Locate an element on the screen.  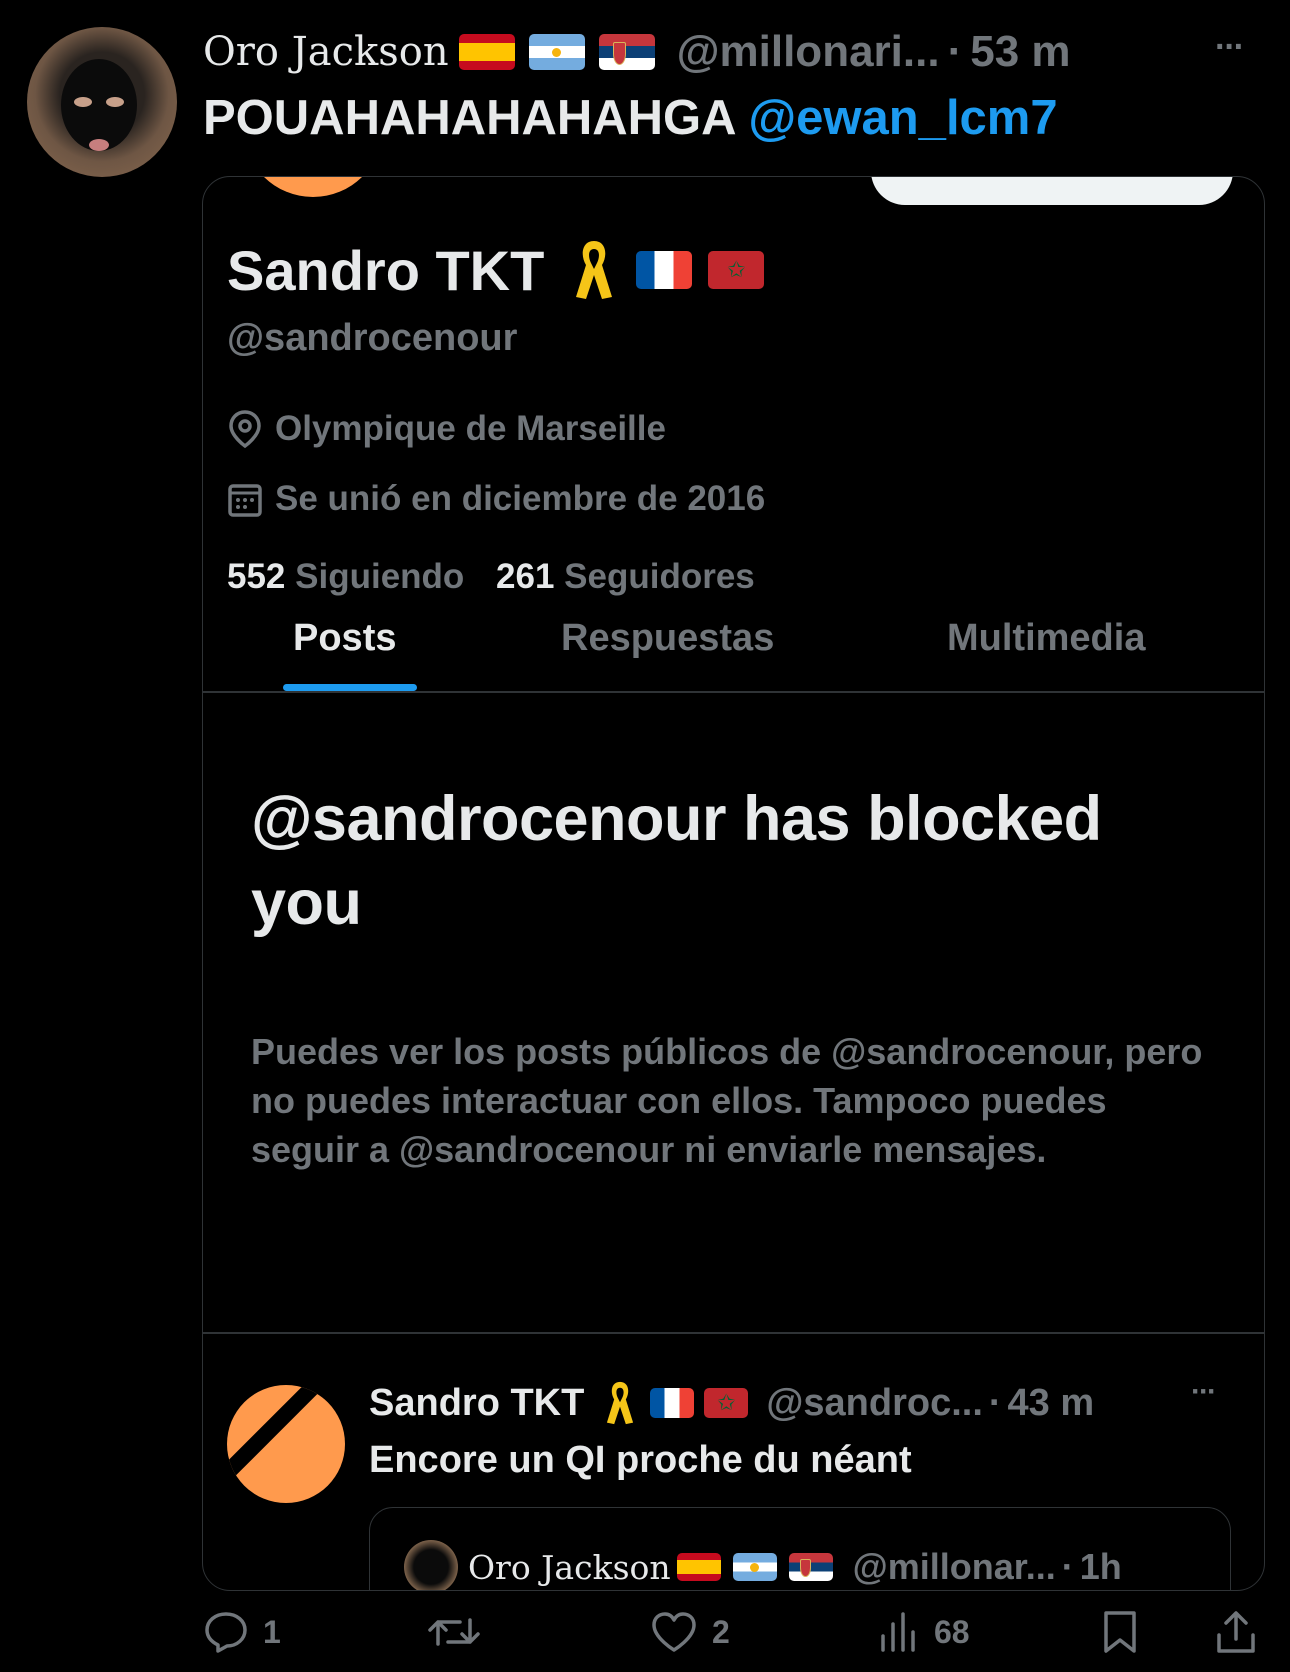
mention-link: @ewan_lcm7 is located at coordinates (902, 118).